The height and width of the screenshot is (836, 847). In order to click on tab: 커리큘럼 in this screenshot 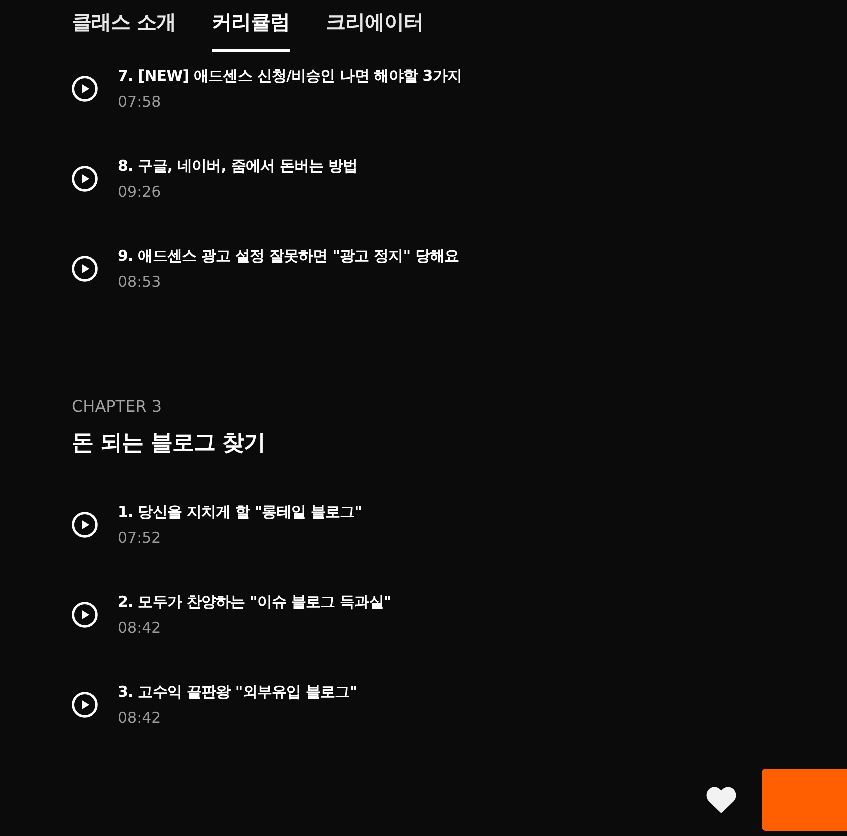, I will do `click(251, 26)`.